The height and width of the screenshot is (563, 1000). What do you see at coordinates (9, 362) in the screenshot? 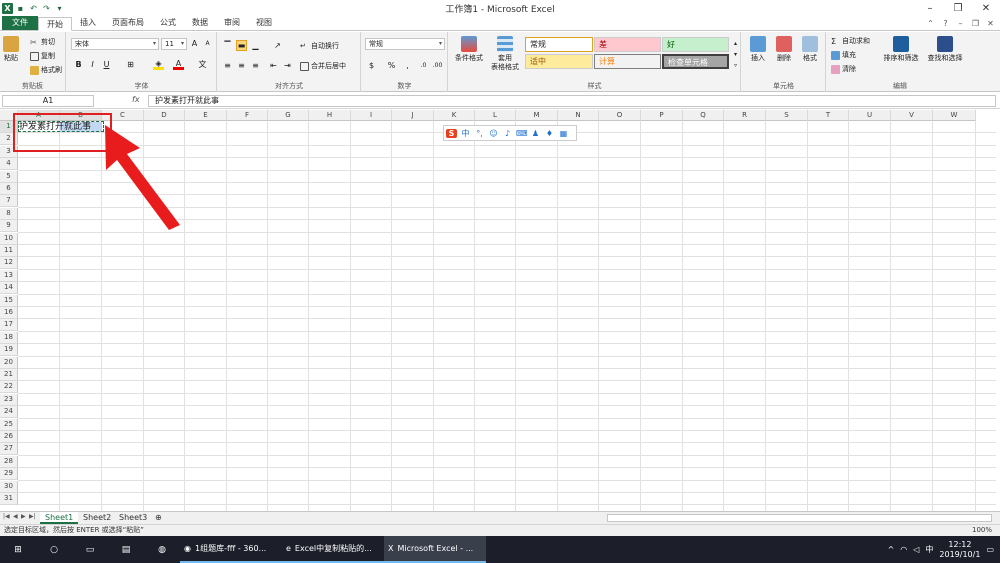
I see `row-header: 20` at bounding box center [9, 362].